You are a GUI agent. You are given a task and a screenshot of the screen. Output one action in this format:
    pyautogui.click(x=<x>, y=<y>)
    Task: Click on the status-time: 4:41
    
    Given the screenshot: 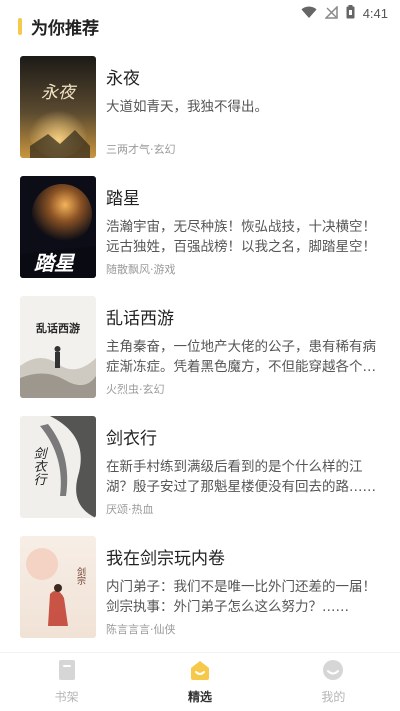 What is the action you would take?
    pyautogui.click(x=375, y=13)
    